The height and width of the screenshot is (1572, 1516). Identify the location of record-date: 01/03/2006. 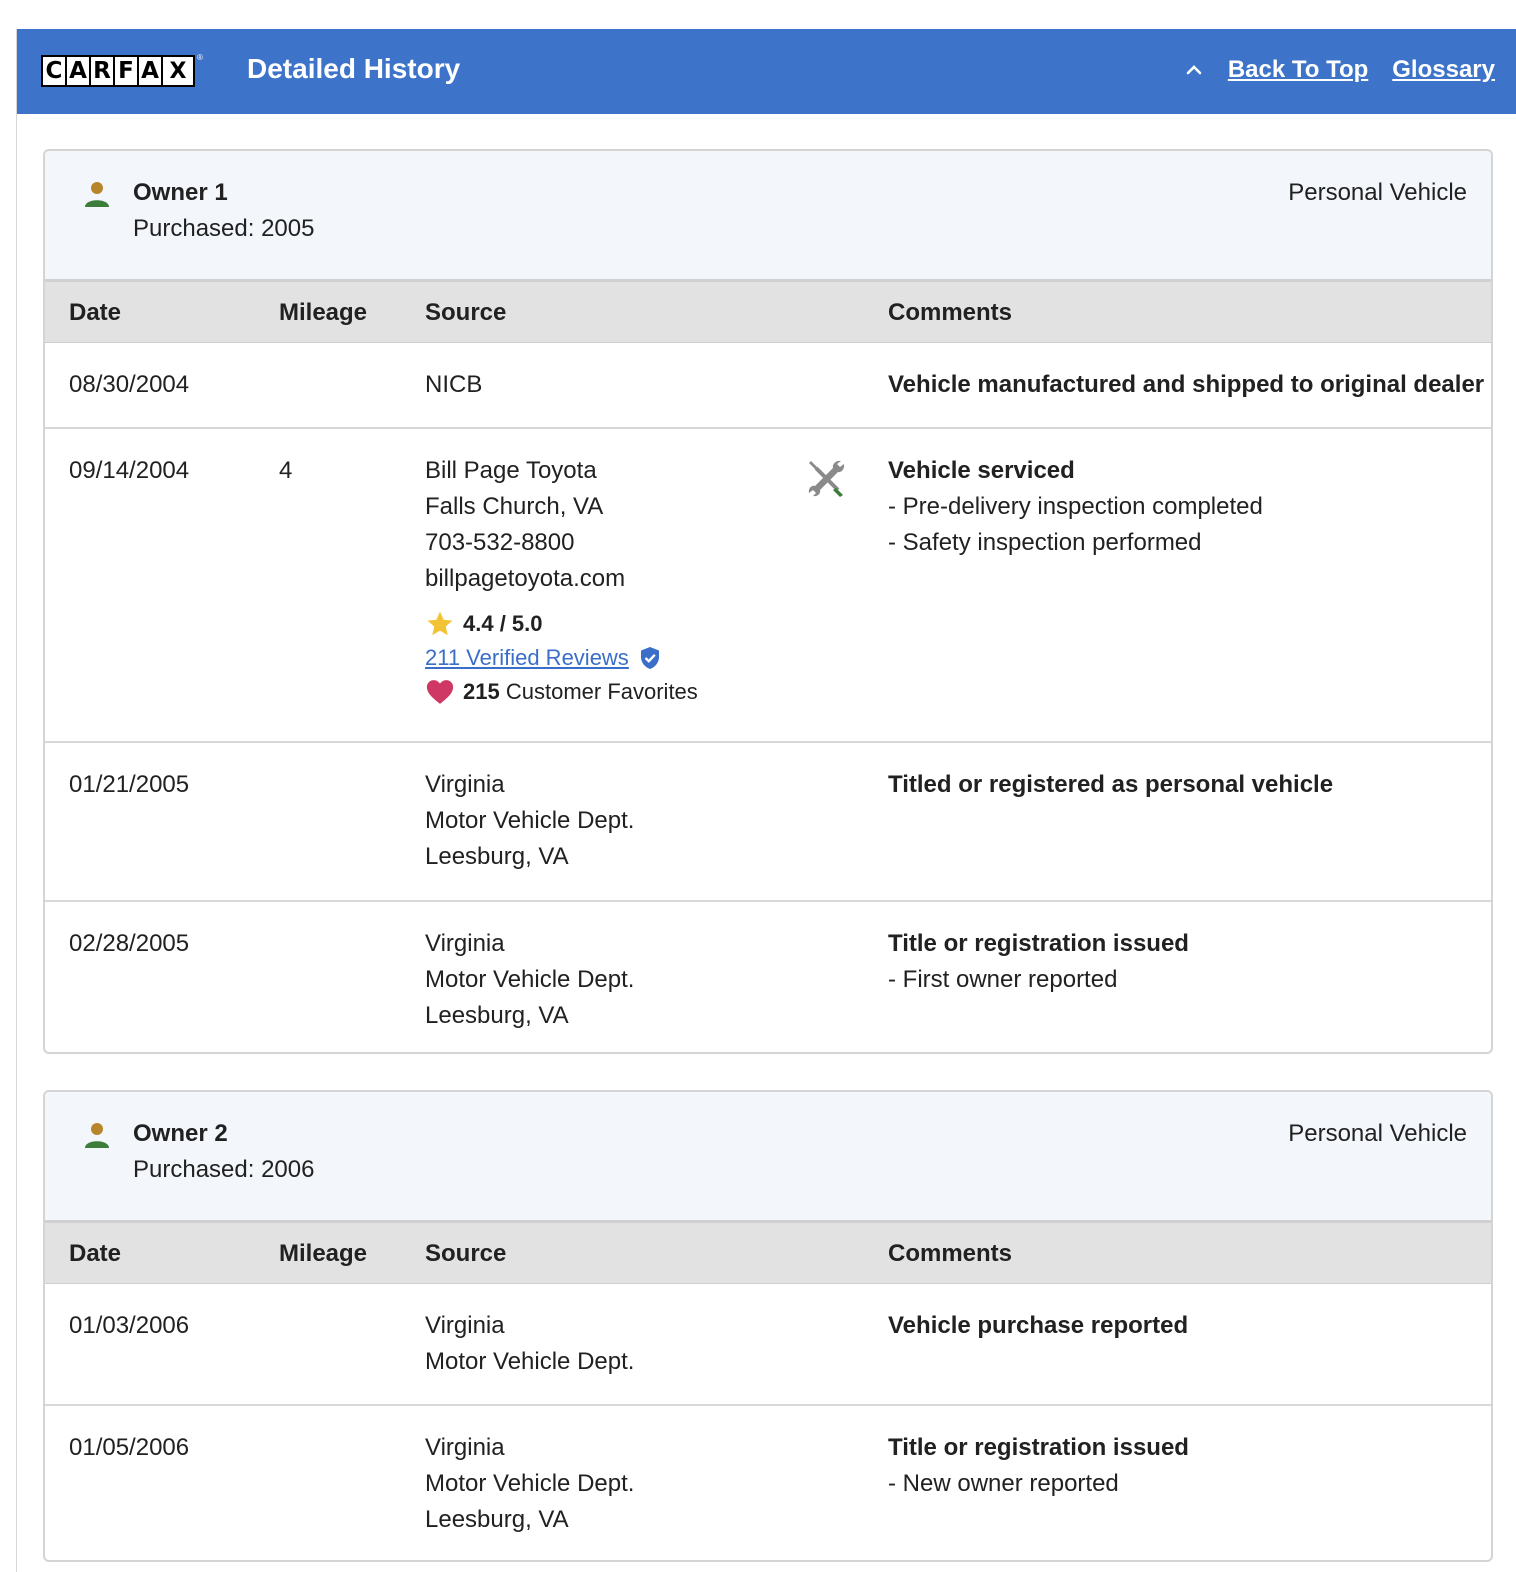
(129, 1325).